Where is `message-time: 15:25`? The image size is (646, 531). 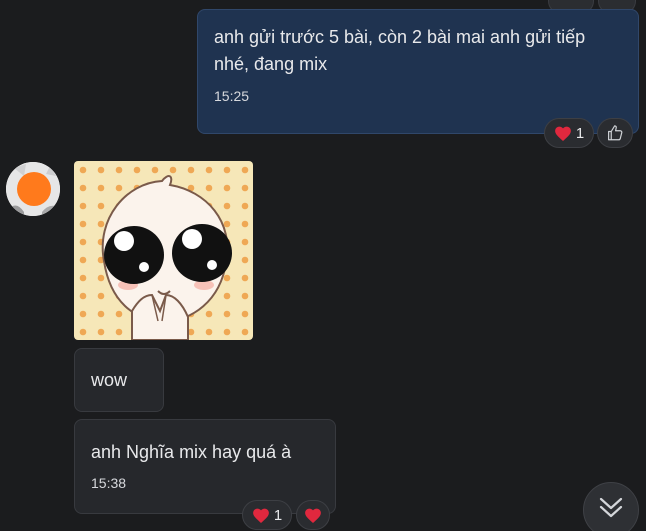 message-time: 15:25 is located at coordinates (232, 96).